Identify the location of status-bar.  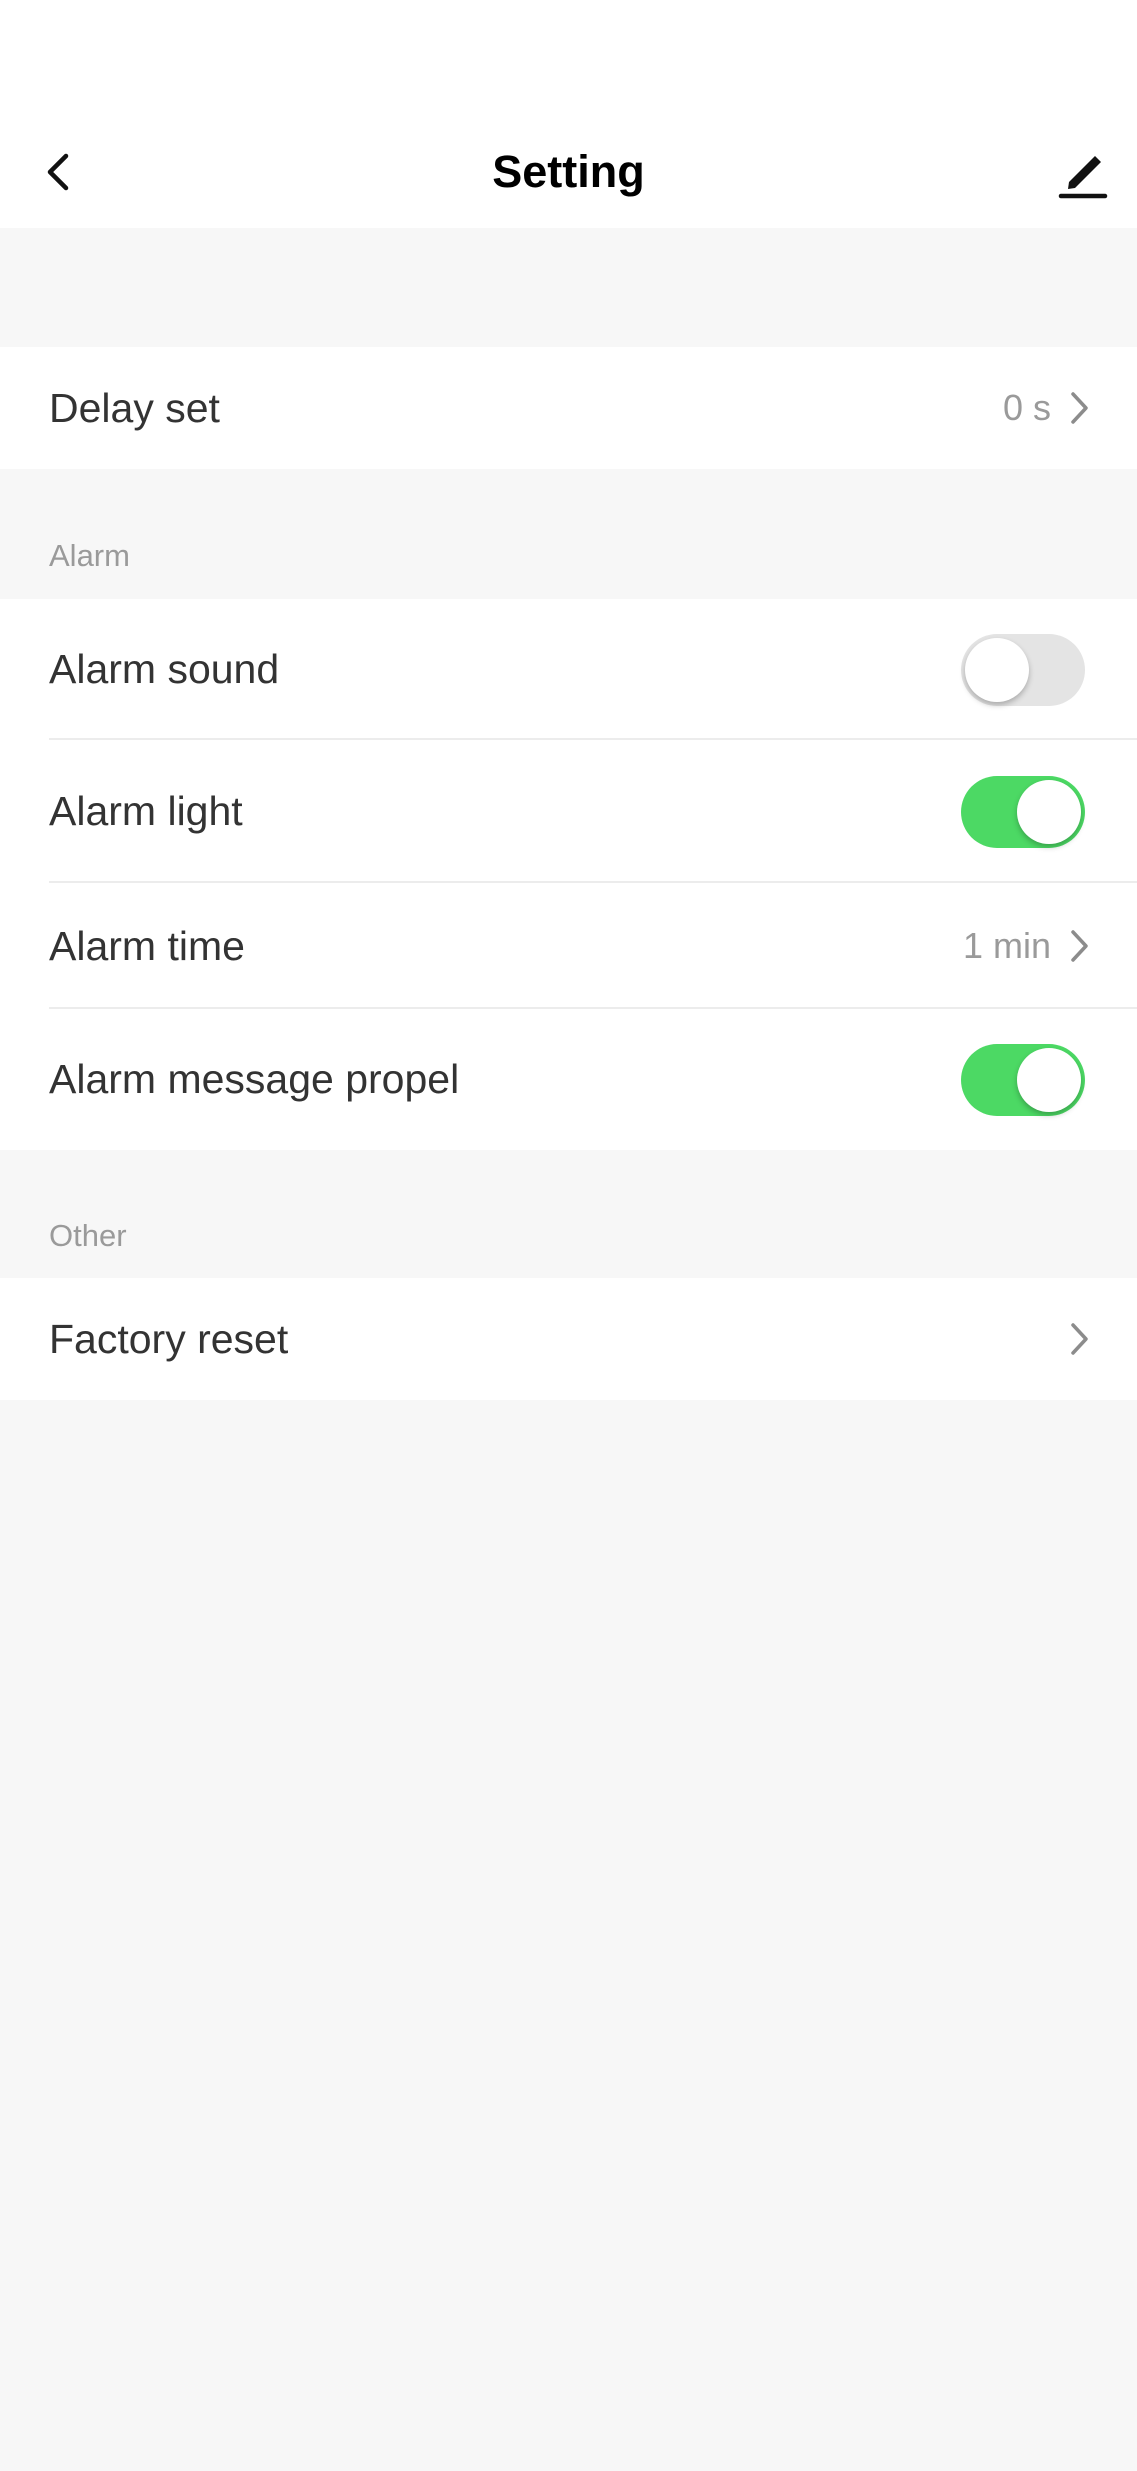
(568, 55).